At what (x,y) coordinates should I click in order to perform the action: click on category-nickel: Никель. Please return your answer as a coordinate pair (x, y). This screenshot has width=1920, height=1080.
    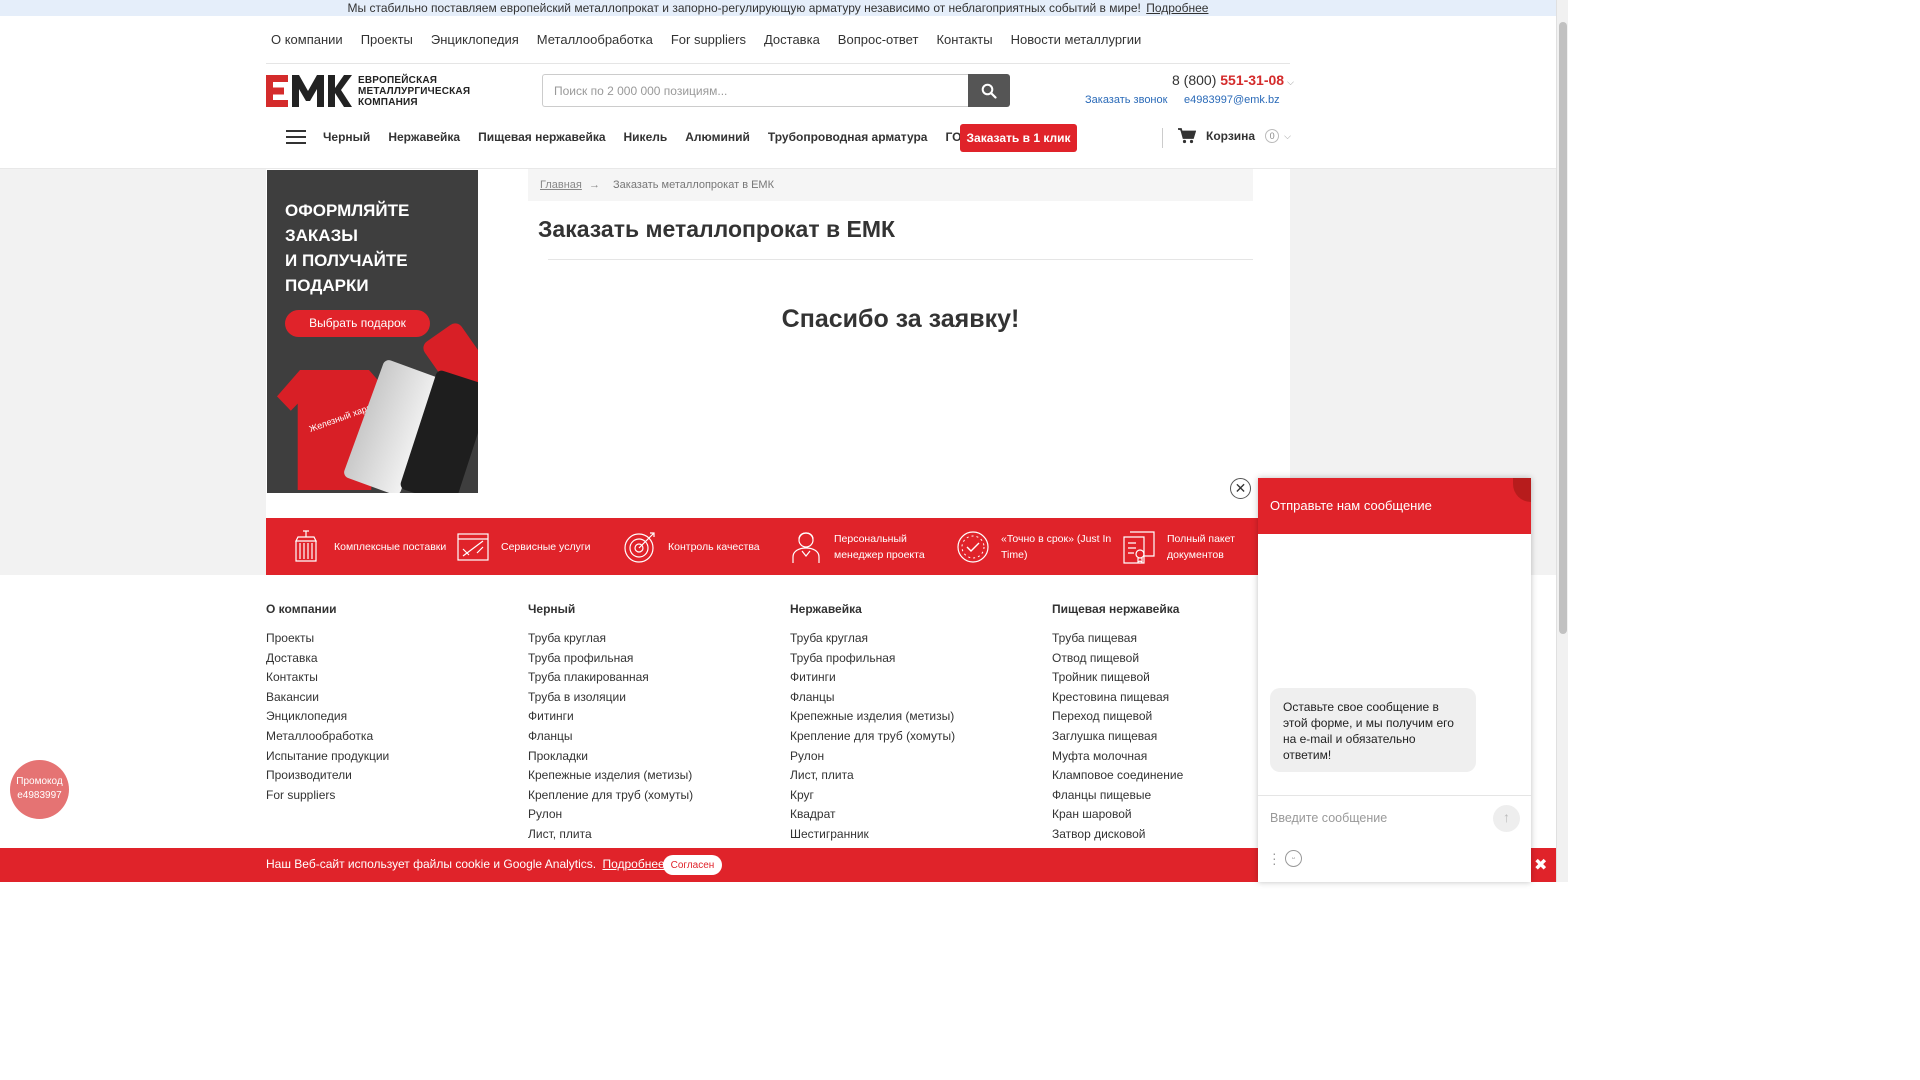
    Looking at the image, I should click on (646, 137).